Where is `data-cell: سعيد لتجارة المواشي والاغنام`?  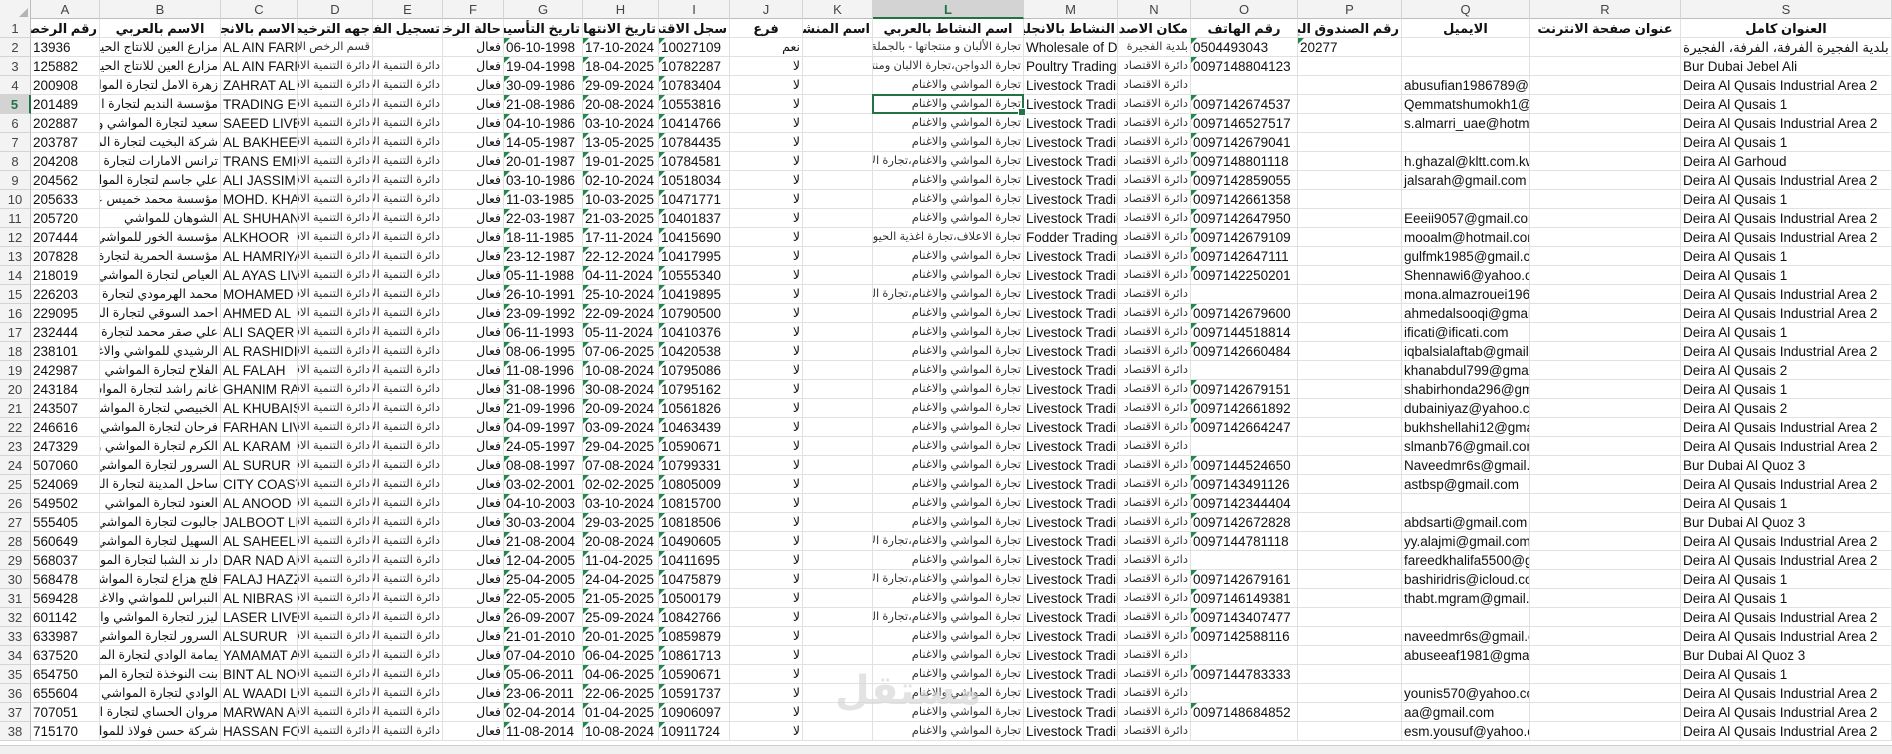
data-cell: سعيد لتجارة المواشي والاغنام is located at coordinates (160, 123).